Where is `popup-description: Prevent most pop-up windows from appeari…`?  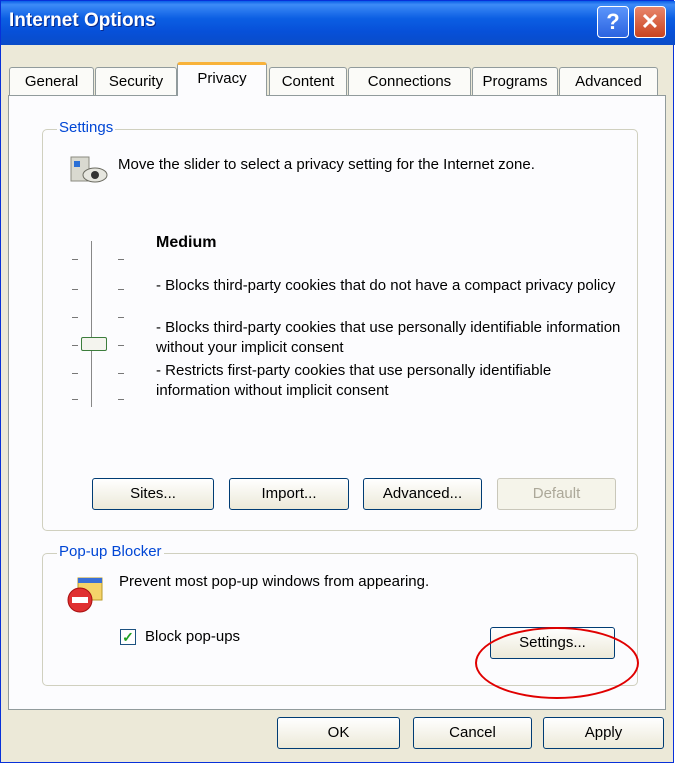
popup-description: Prevent most pop-up windows from appeari… is located at coordinates (274, 581).